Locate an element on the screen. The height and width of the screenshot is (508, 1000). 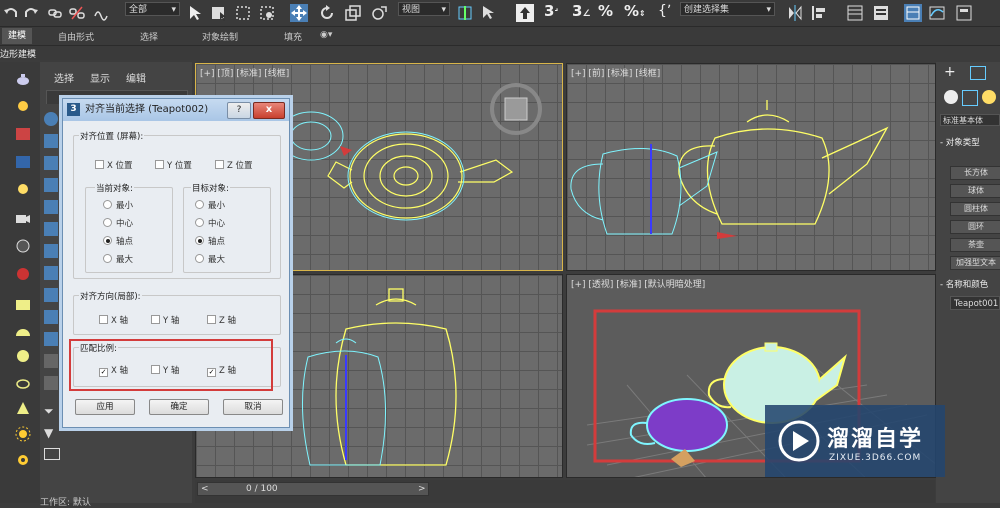
filter-list-icon is located at coordinates (23, 162).